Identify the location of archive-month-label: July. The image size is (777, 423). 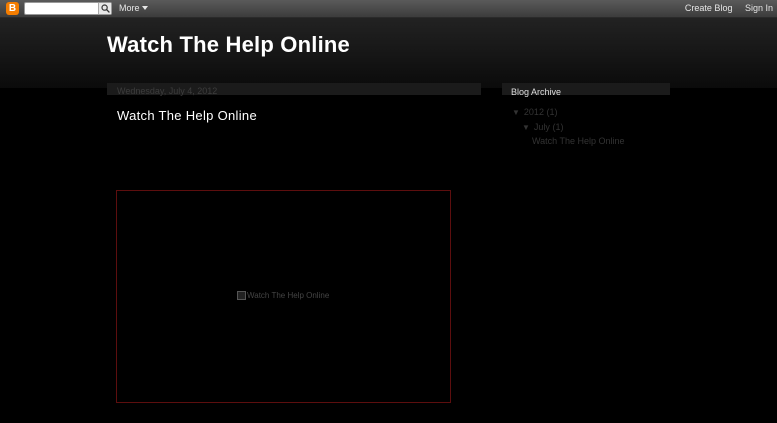
(542, 127).